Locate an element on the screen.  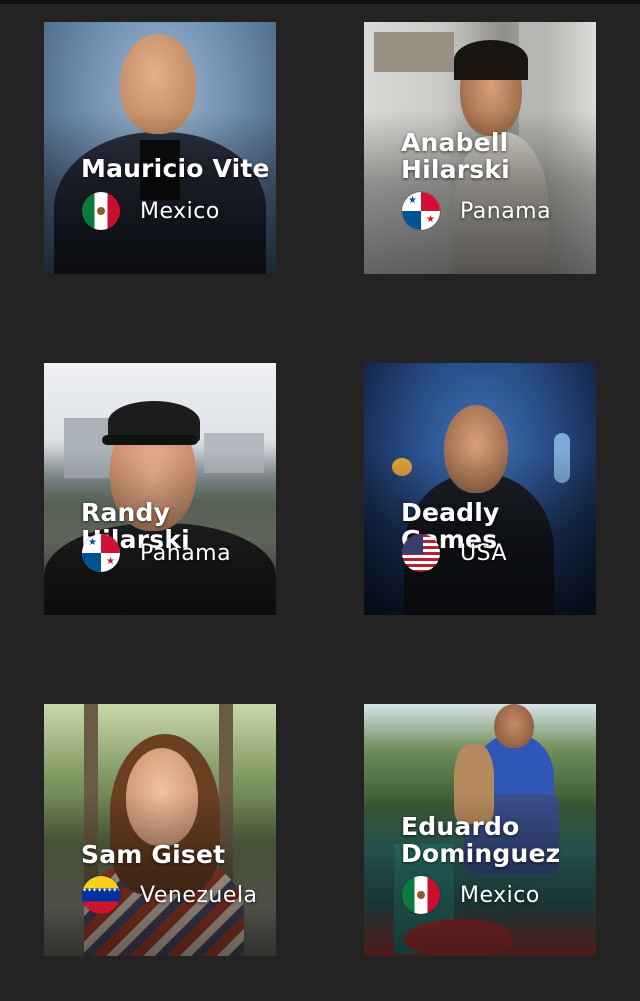
profile-name: Mauricio Vite is located at coordinates (175, 168).